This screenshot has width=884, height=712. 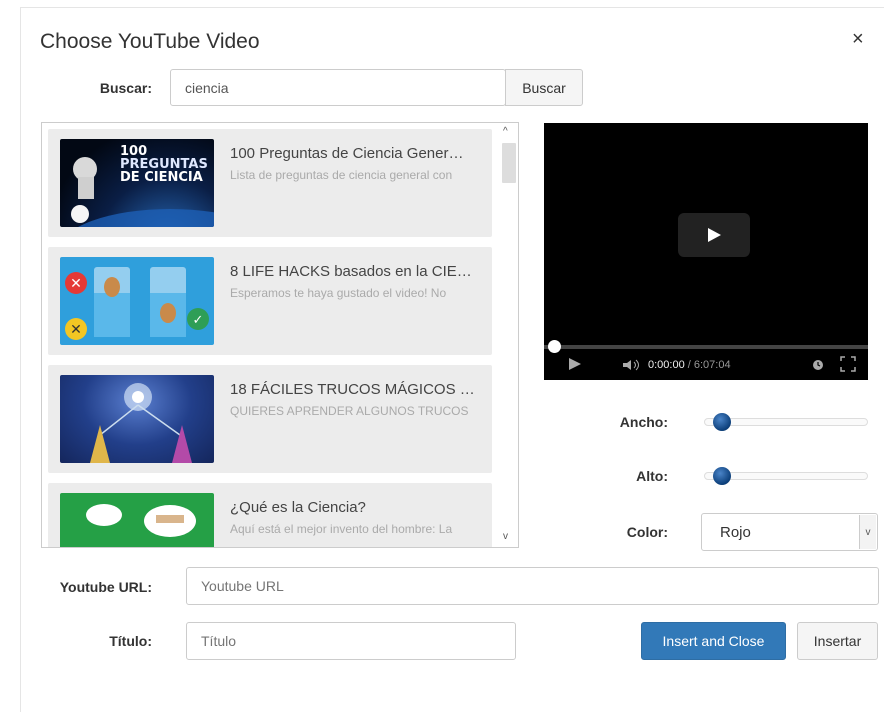 I want to click on search-label: Buscar:, so click(x=125, y=88).